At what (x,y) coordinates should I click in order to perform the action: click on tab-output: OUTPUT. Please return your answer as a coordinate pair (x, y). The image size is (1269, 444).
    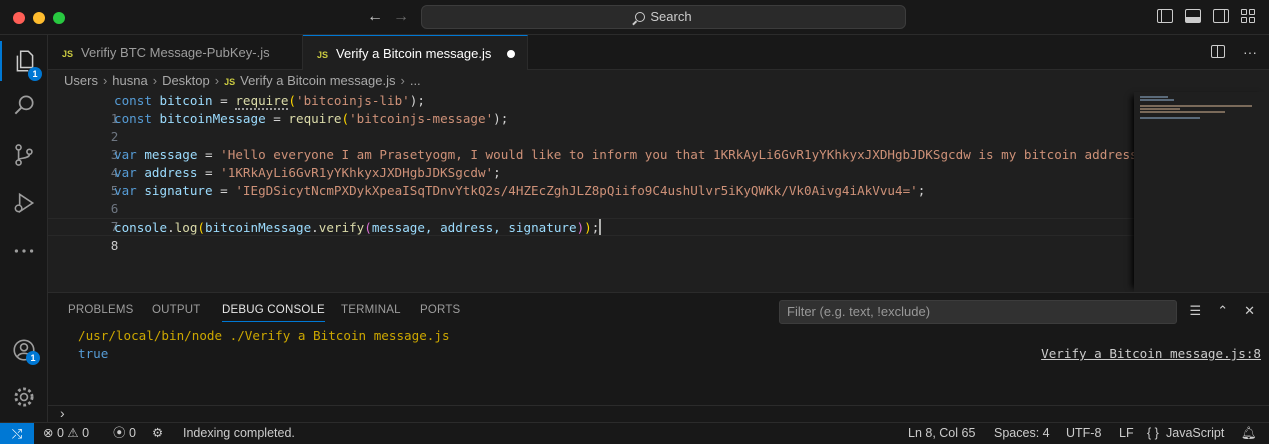
    Looking at the image, I should click on (176, 310).